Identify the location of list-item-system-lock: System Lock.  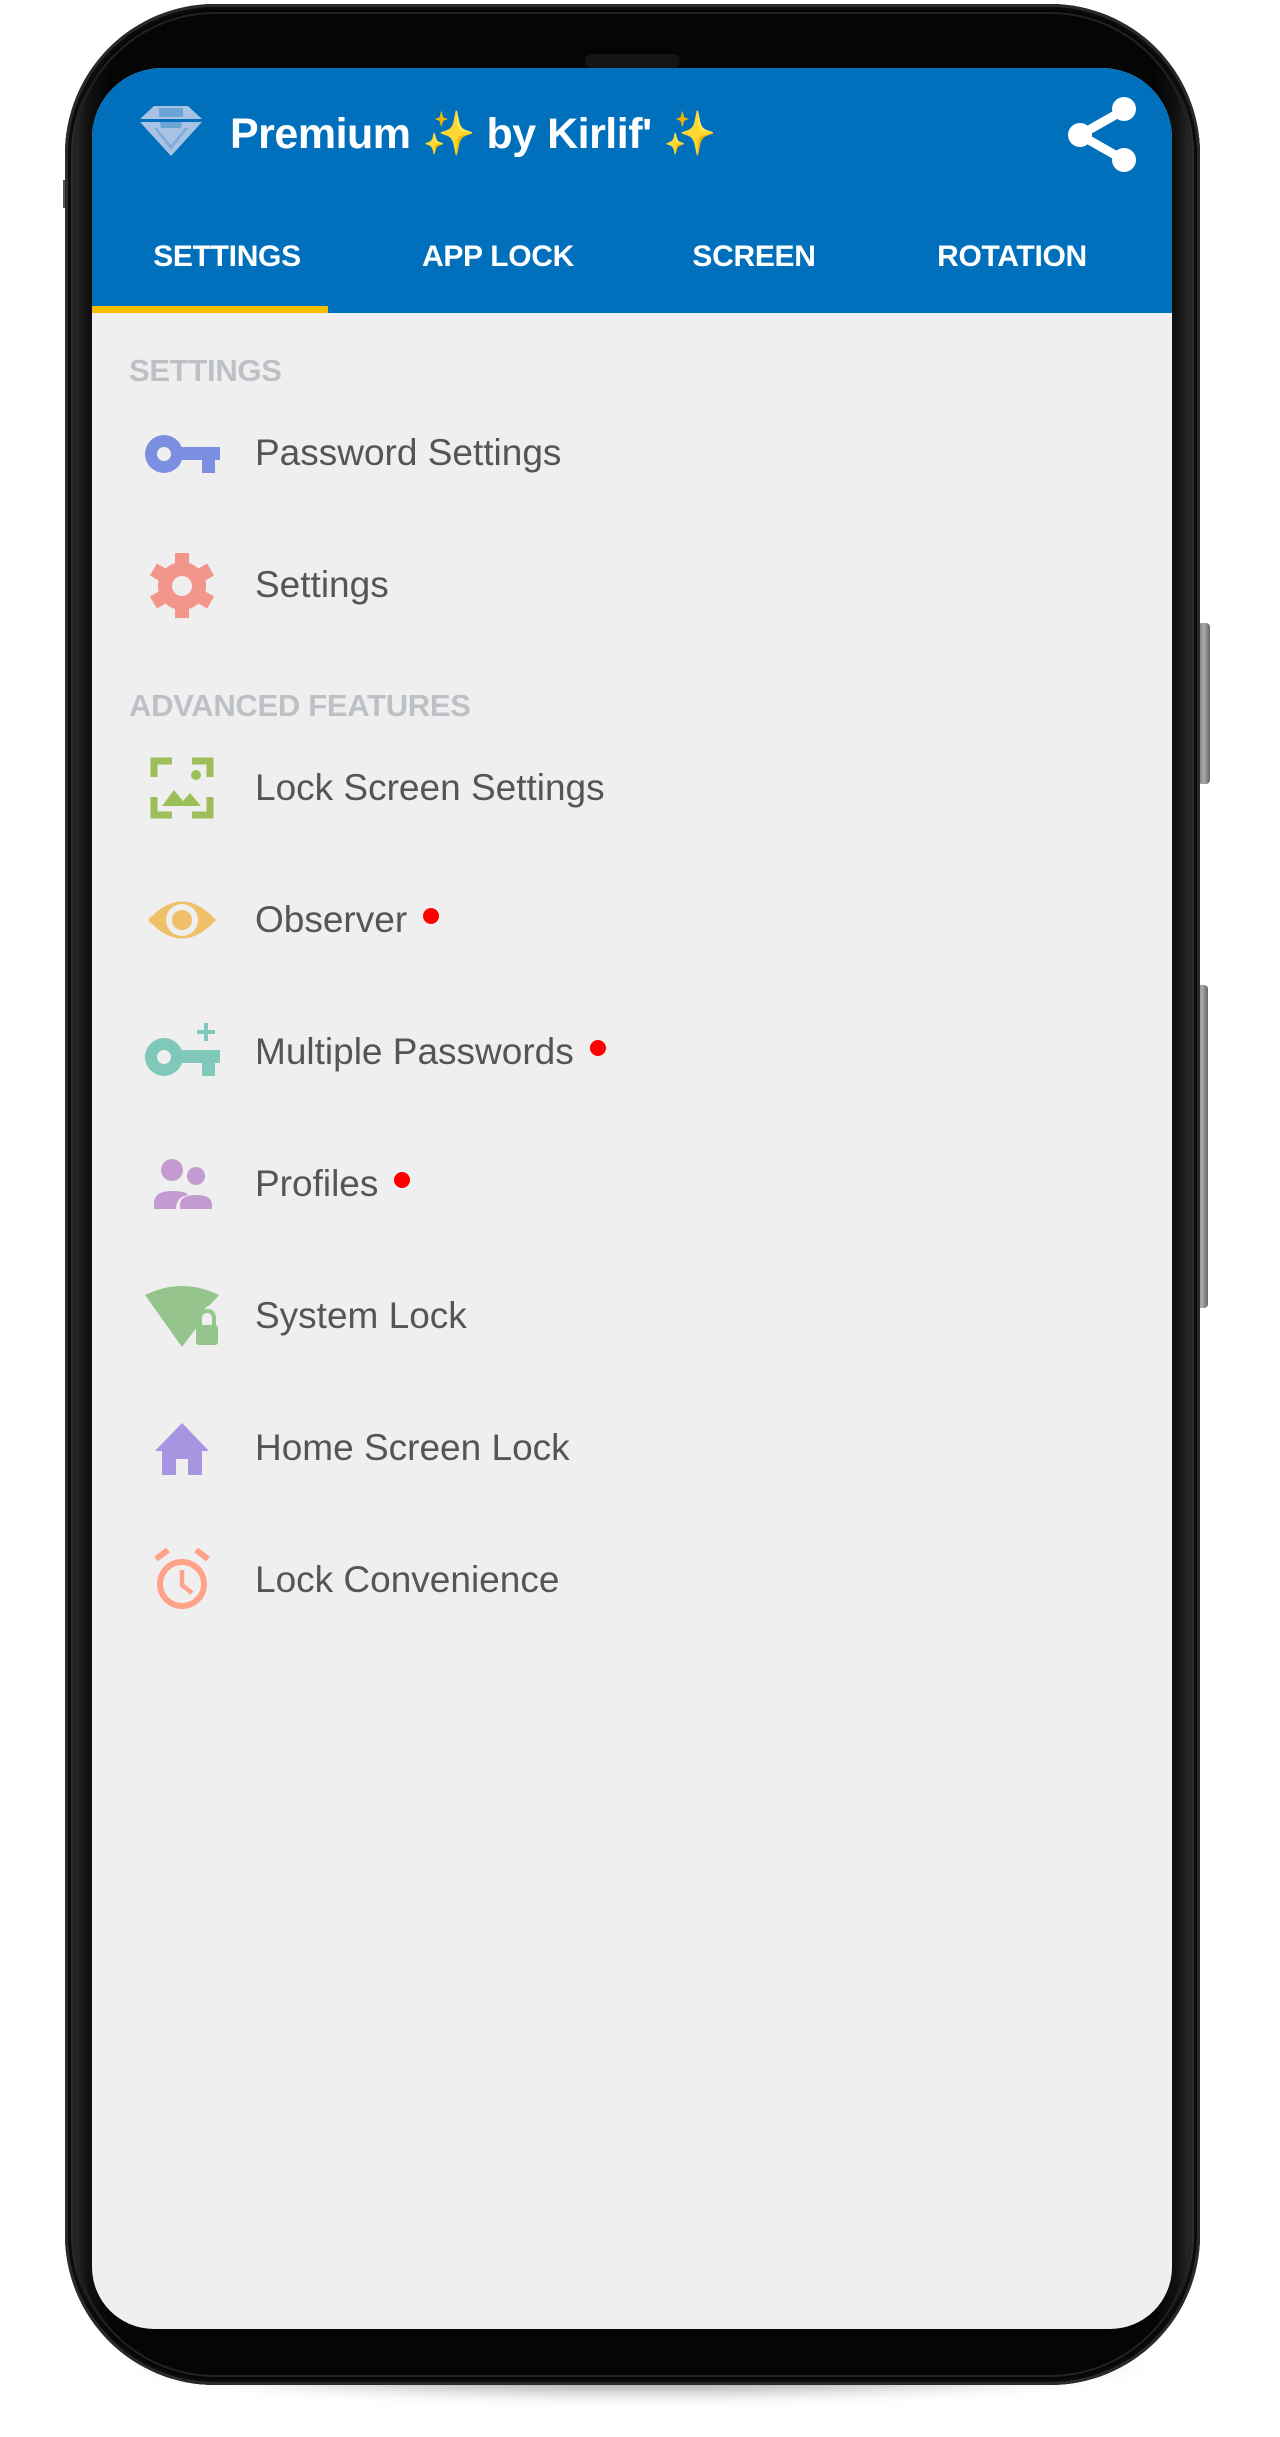
(632, 1316).